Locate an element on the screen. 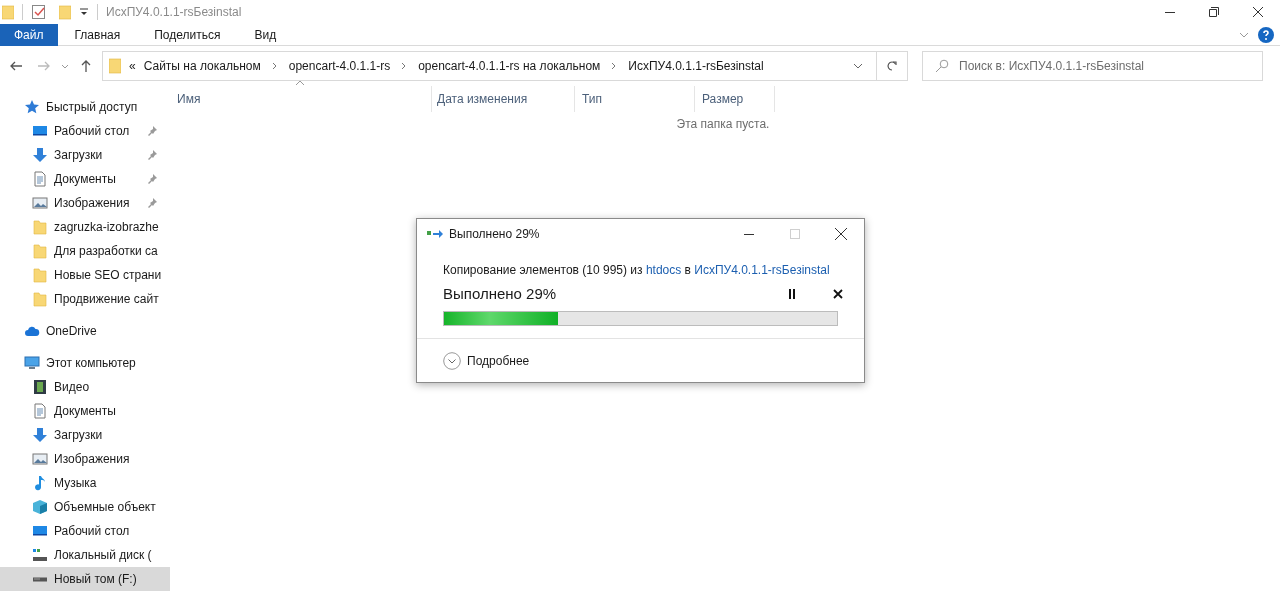 The image size is (1280, 604). star-icon is located at coordinates (32, 107).